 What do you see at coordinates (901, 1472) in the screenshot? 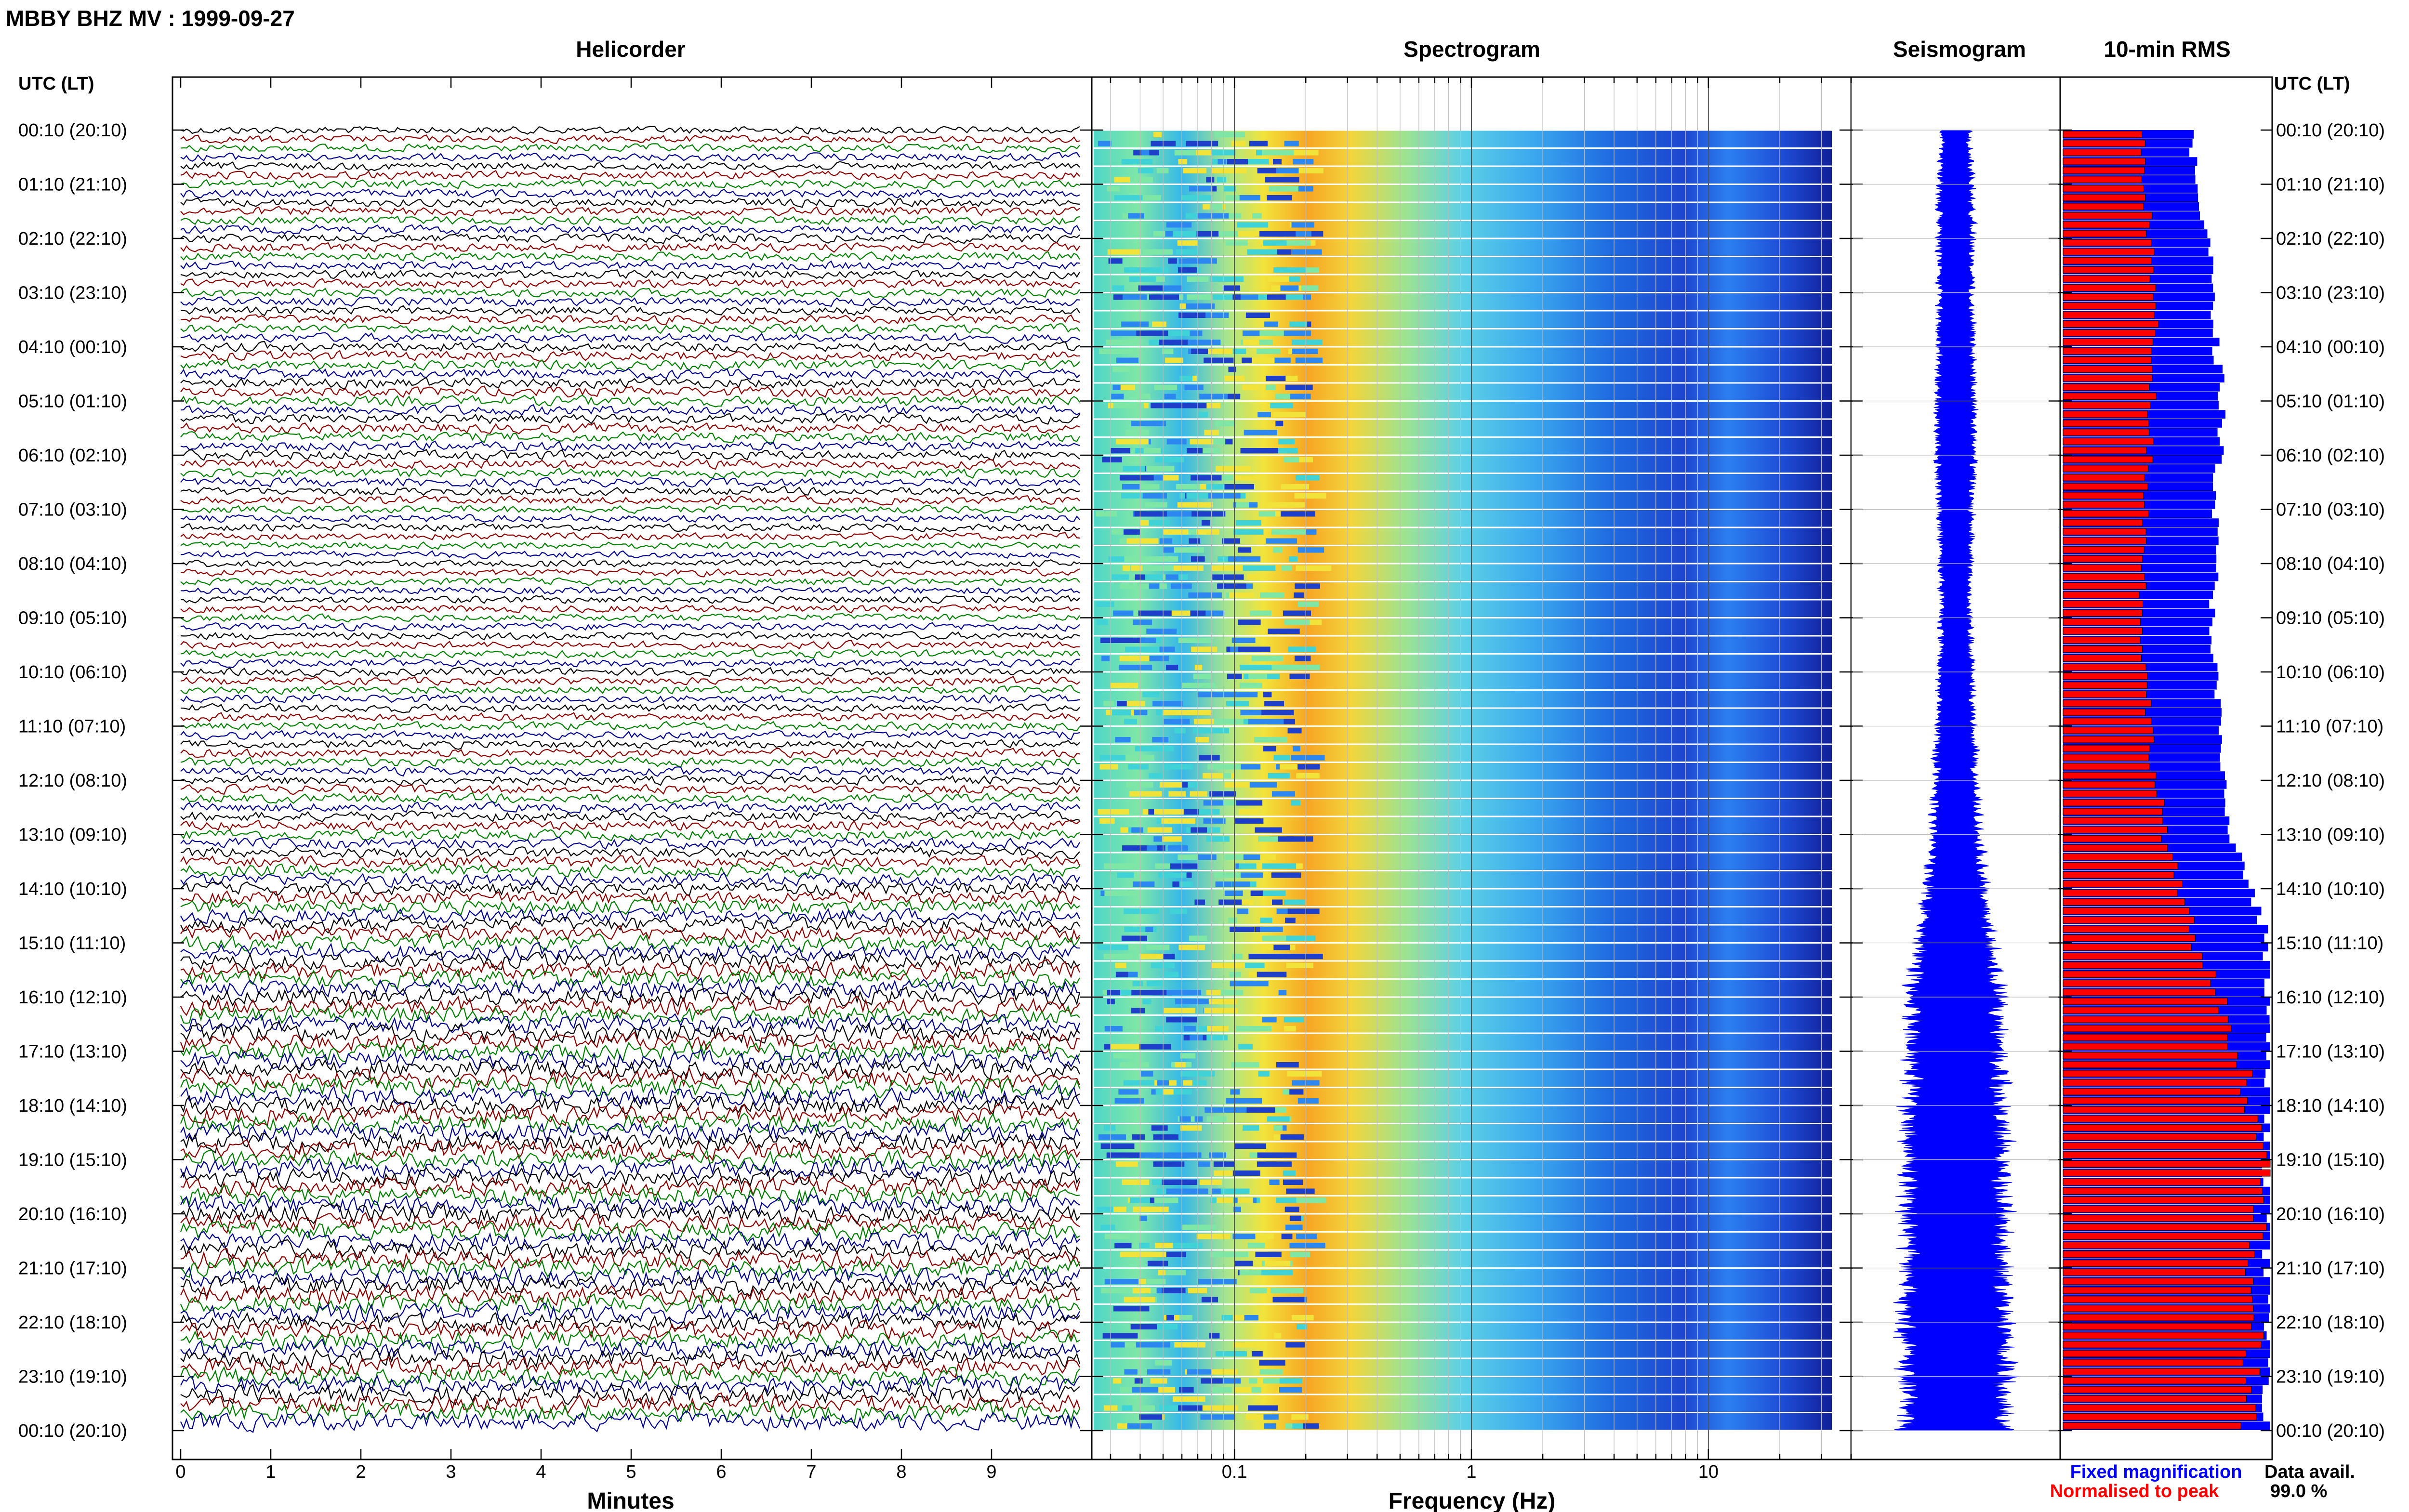
I see `helicorder-x-tick-label: 8` at bounding box center [901, 1472].